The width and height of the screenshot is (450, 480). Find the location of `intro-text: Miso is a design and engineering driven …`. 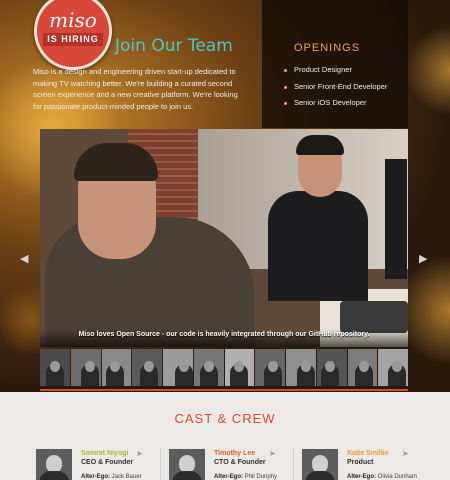

intro-text: Miso is a design and engineering driven … is located at coordinates (135, 89).